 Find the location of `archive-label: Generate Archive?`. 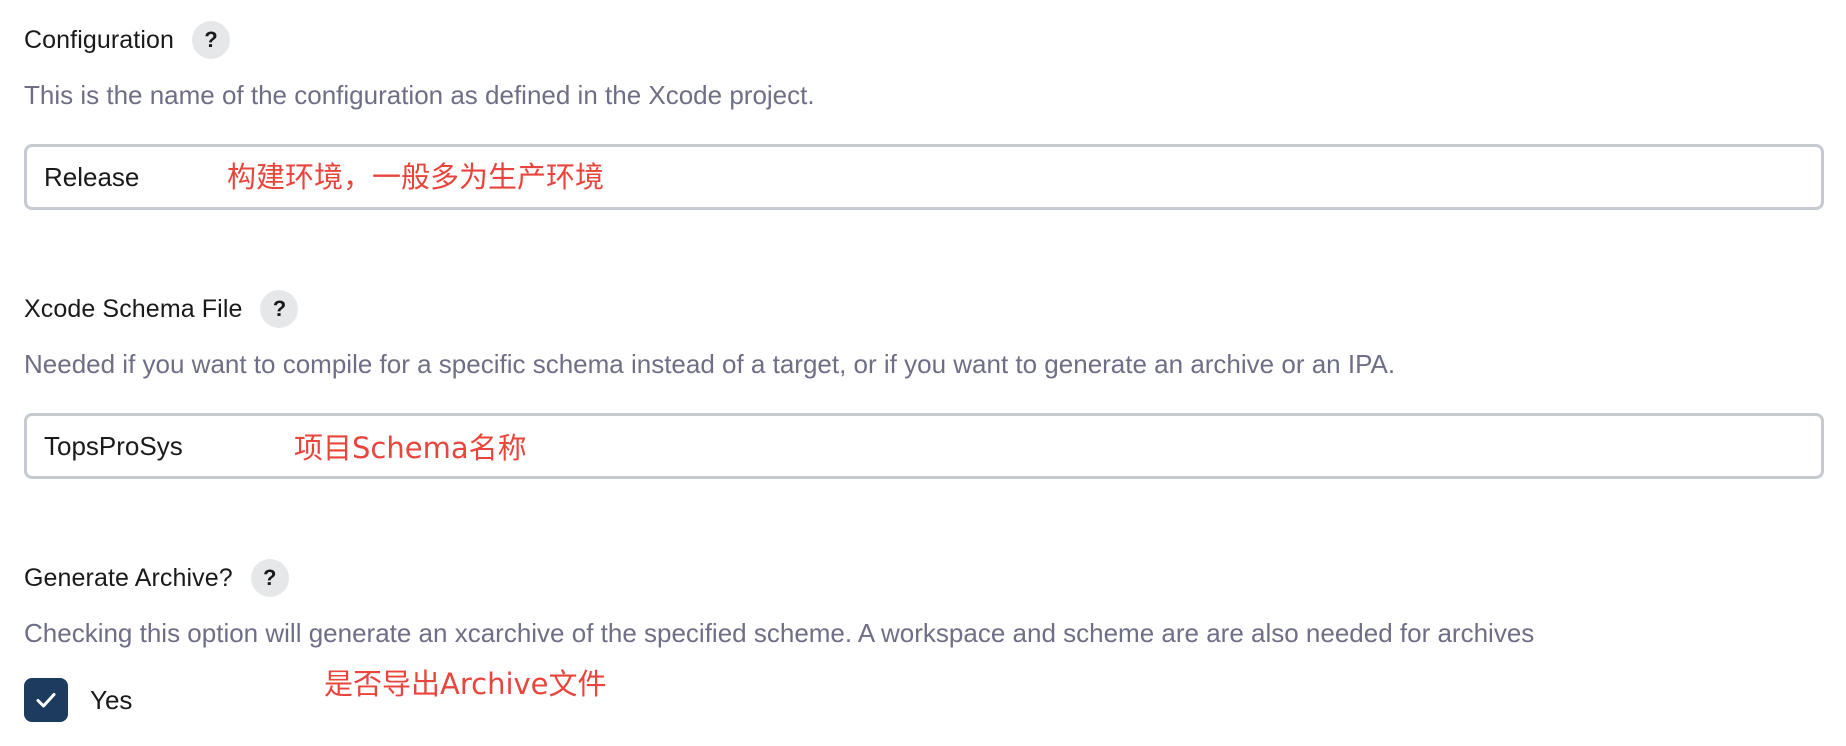

archive-label: Generate Archive? is located at coordinates (128, 577).